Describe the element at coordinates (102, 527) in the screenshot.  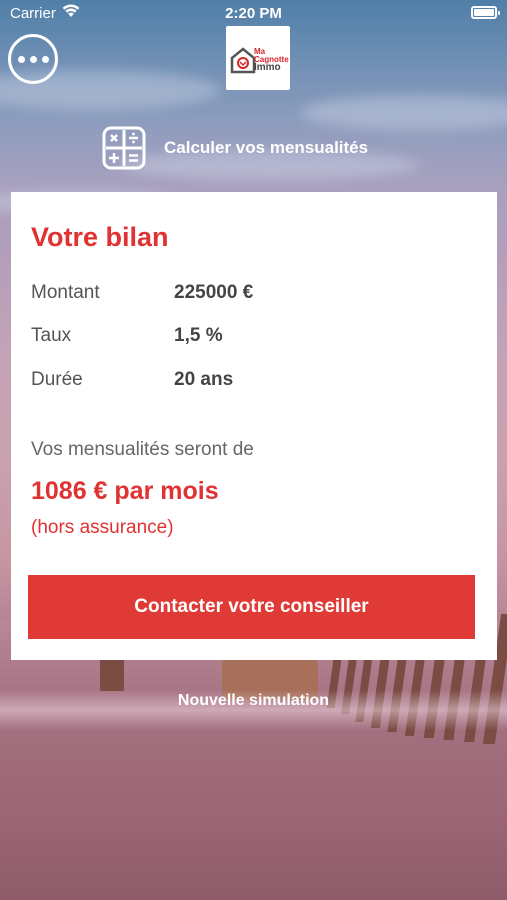
I see `insurance-note: (hors assurance)` at that location.